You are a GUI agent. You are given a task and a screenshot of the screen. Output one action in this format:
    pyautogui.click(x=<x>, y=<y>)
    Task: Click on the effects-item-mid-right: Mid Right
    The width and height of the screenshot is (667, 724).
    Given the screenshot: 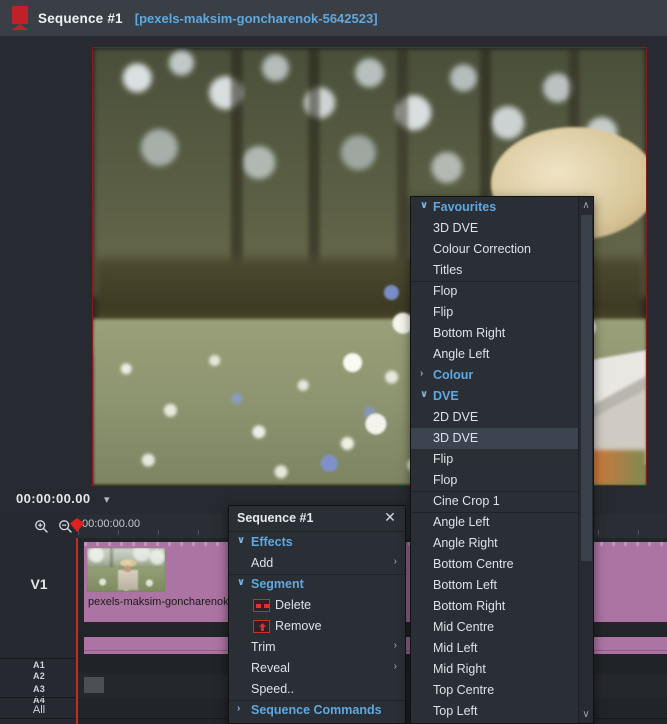 What is the action you would take?
    pyautogui.click(x=495, y=669)
    